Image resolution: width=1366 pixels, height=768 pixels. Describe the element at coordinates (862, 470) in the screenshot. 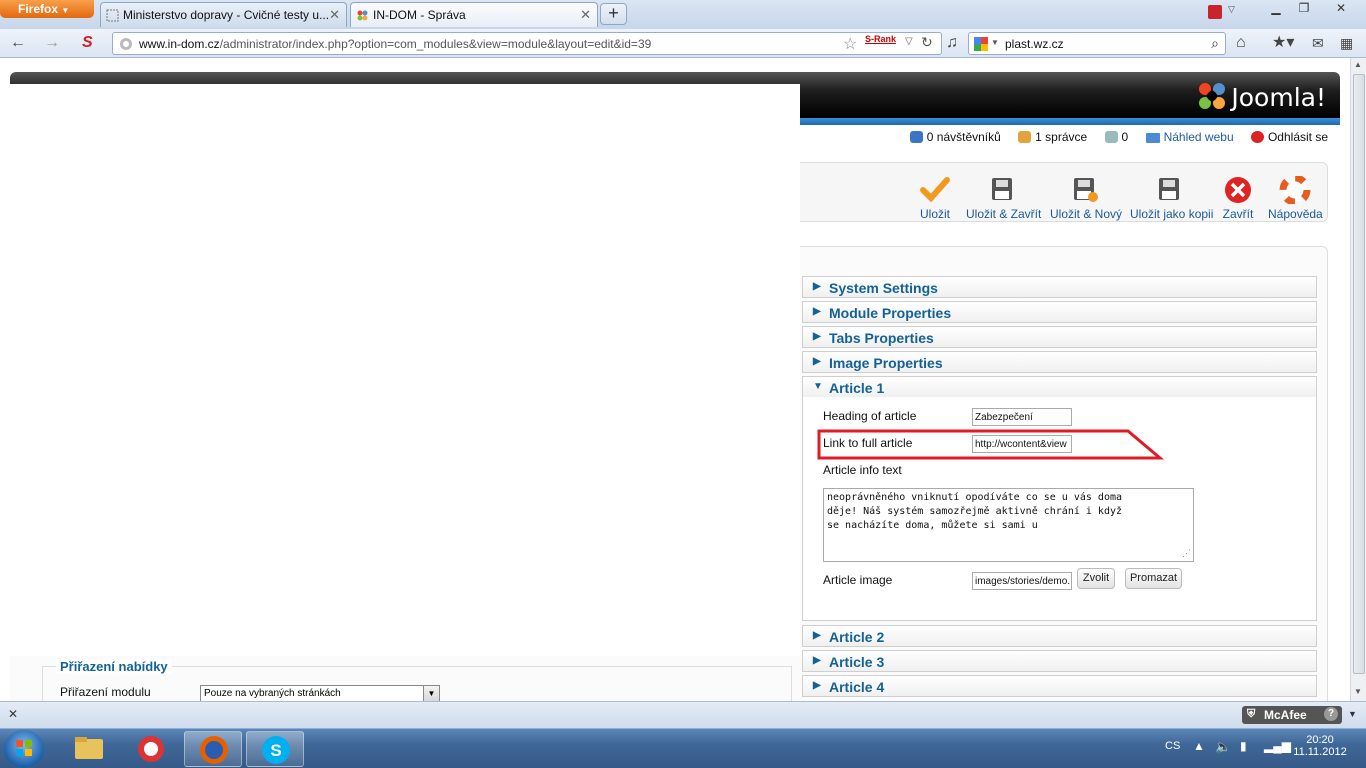

I see `info-text-label: Article info text` at that location.